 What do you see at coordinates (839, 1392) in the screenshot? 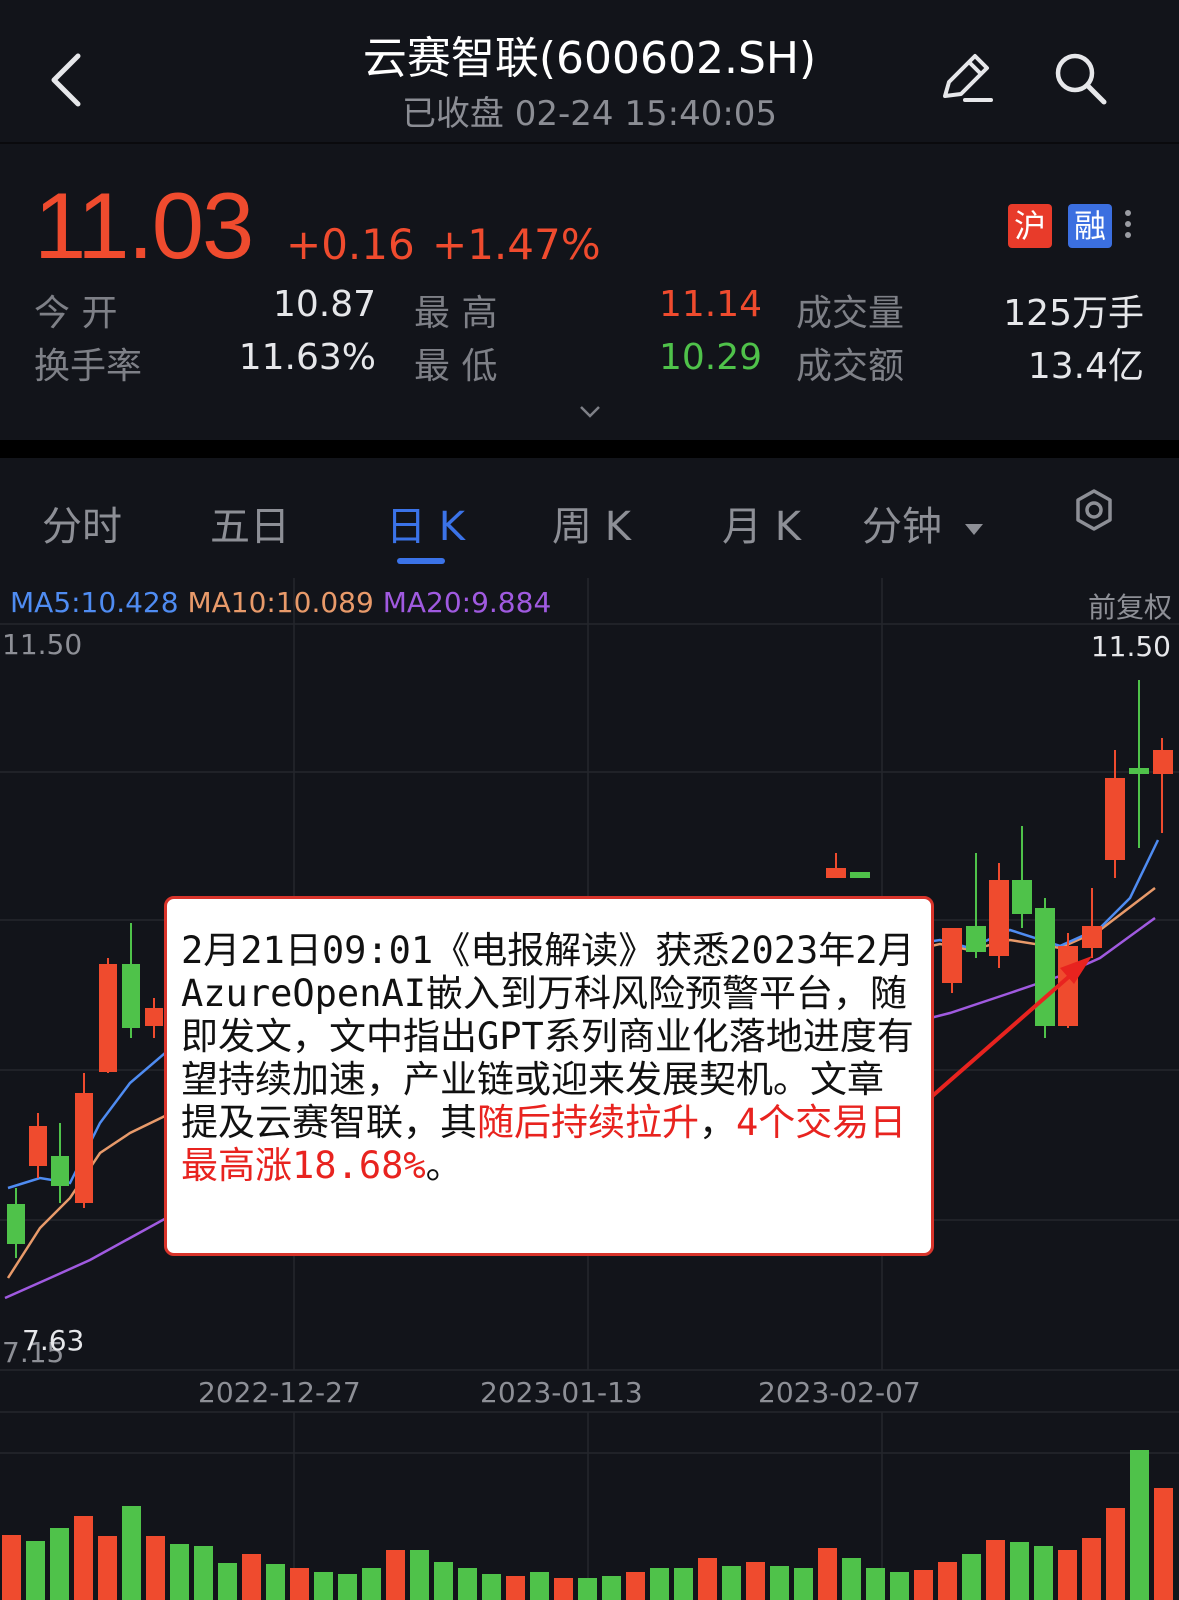
I see `x-axis-date-3: 2023-02-07` at bounding box center [839, 1392].